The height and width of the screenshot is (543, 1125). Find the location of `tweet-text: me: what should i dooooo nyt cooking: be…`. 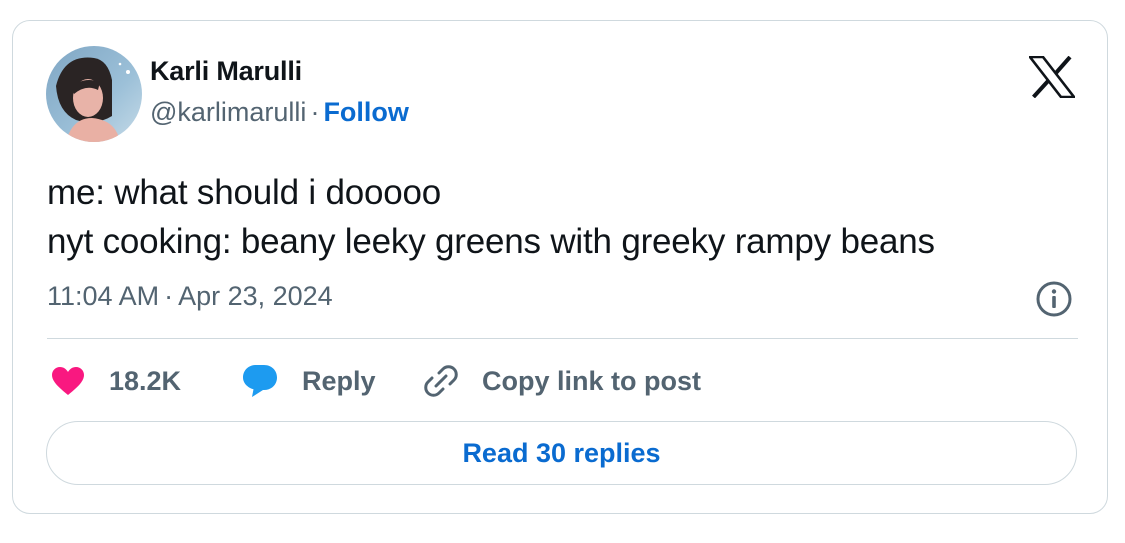

tweet-text: me: what should i dooooo nyt cooking: be… is located at coordinates (491, 217).